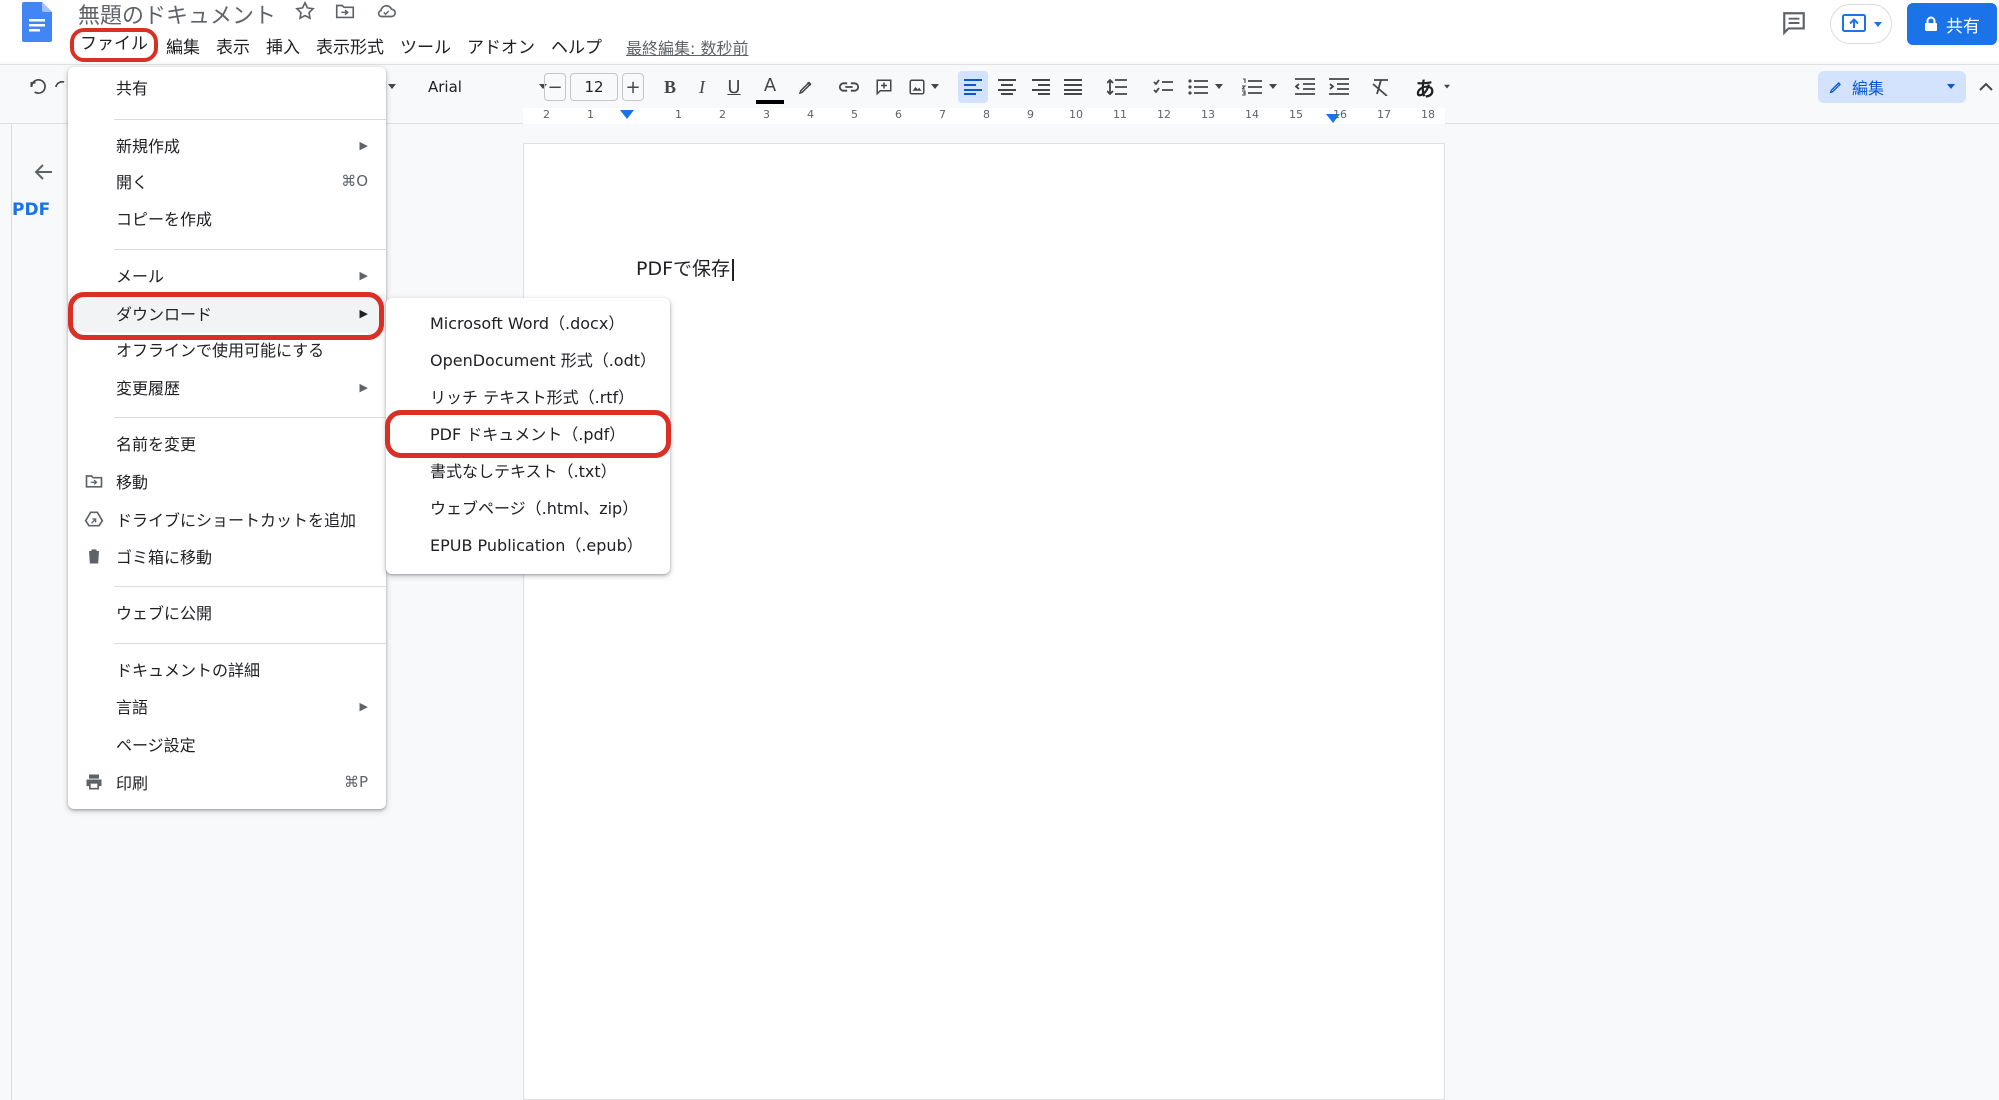 The height and width of the screenshot is (1100, 1999). I want to click on menu-file: ファイル, so click(114, 45).